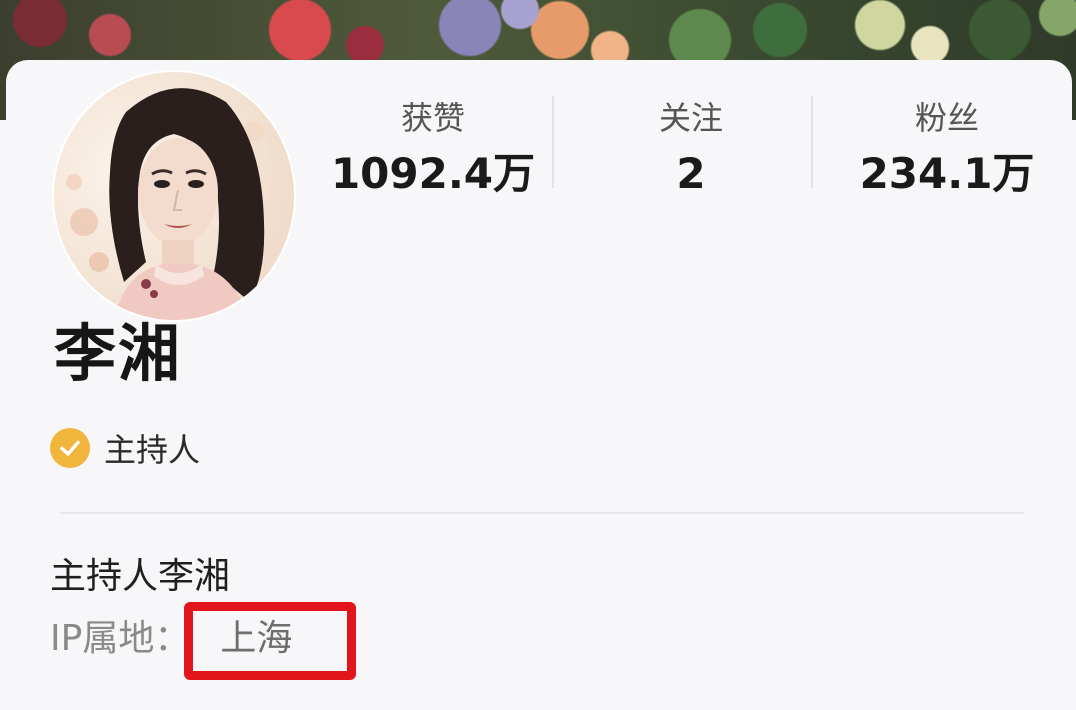  I want to click on profile-bio: 主持人李湘, so click(140, 576).